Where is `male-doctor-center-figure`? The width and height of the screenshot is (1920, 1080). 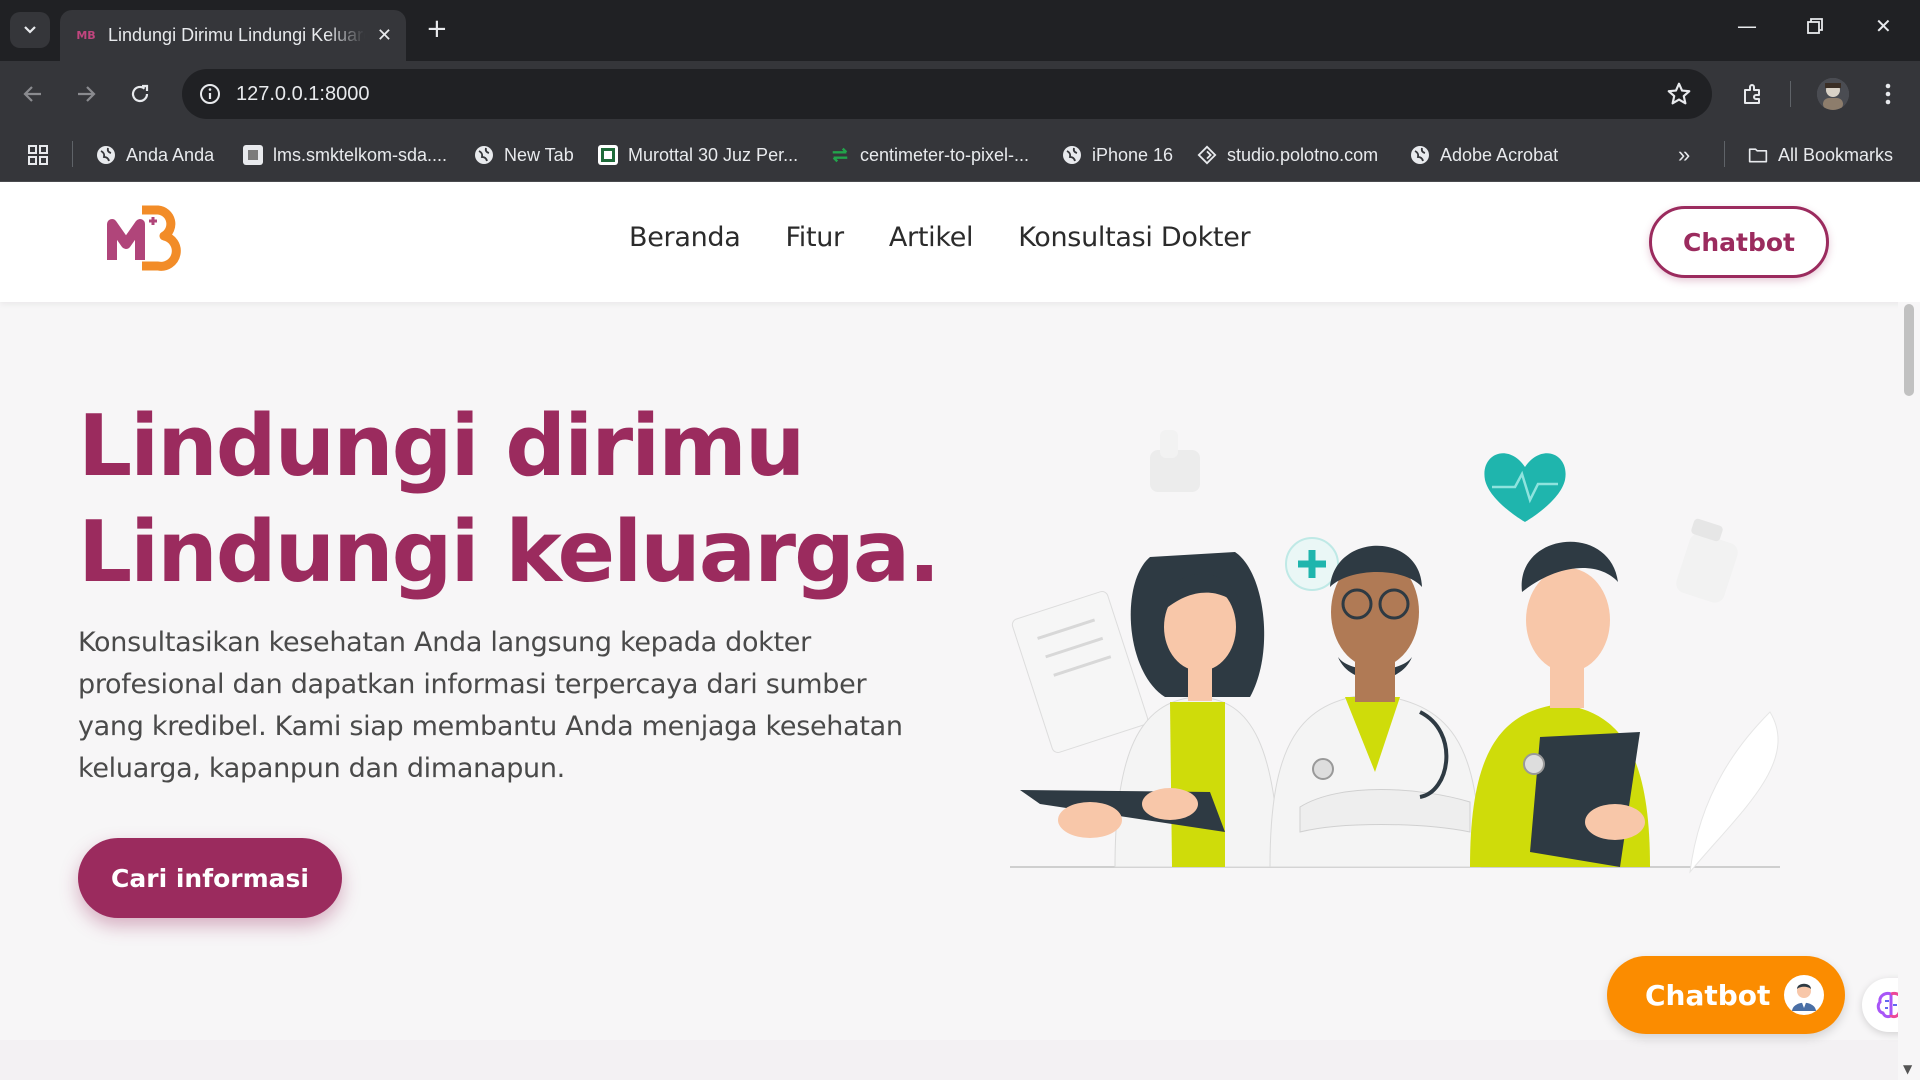 male-doctor-center-figure is located at coordinates (1375, 706).